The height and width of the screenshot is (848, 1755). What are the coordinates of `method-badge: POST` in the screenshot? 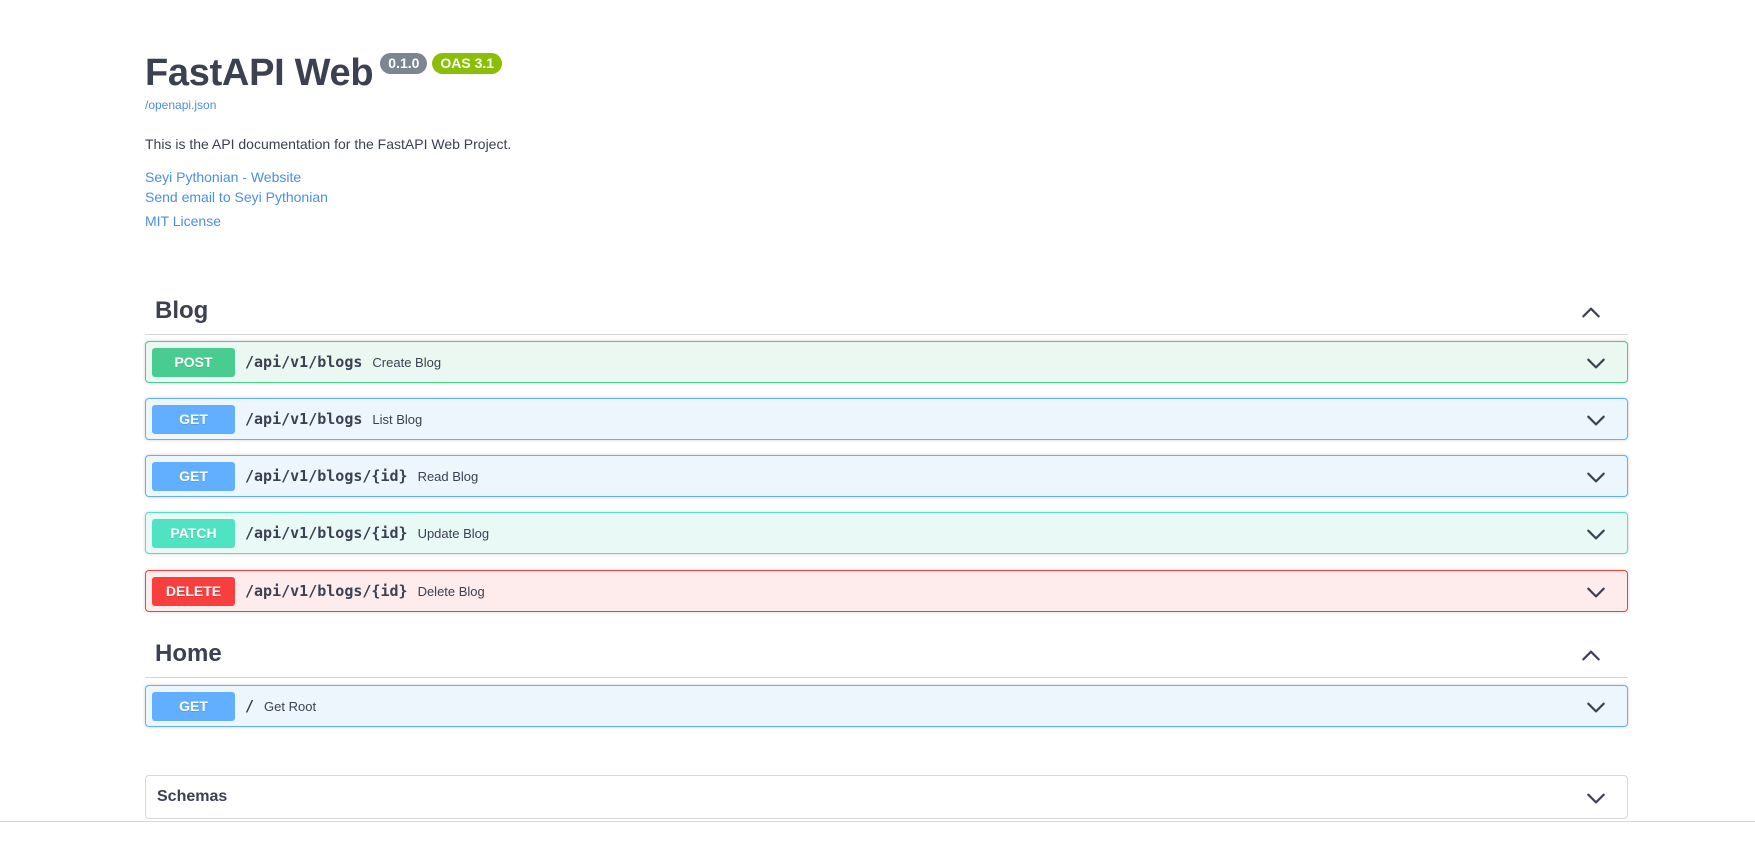 It's located at (193, 362).